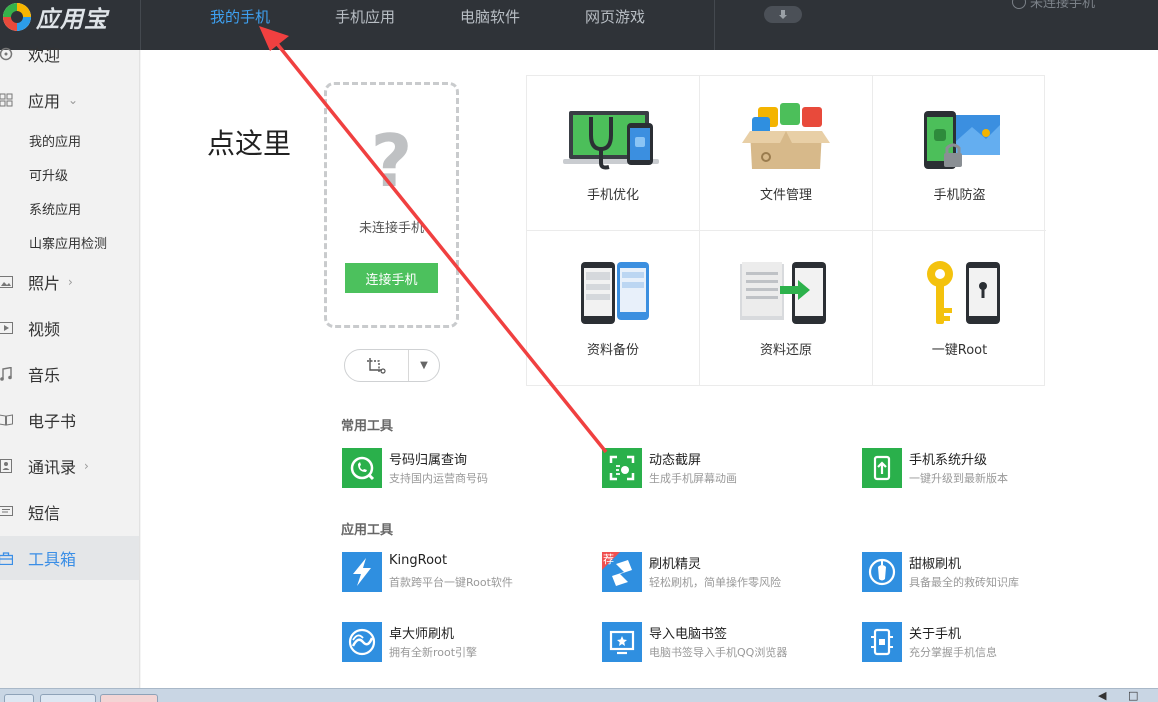 This screenshot has height=702, width=1158. I want to click on tool-desc: 具备最全的救砖知识库, so click(964, 582).